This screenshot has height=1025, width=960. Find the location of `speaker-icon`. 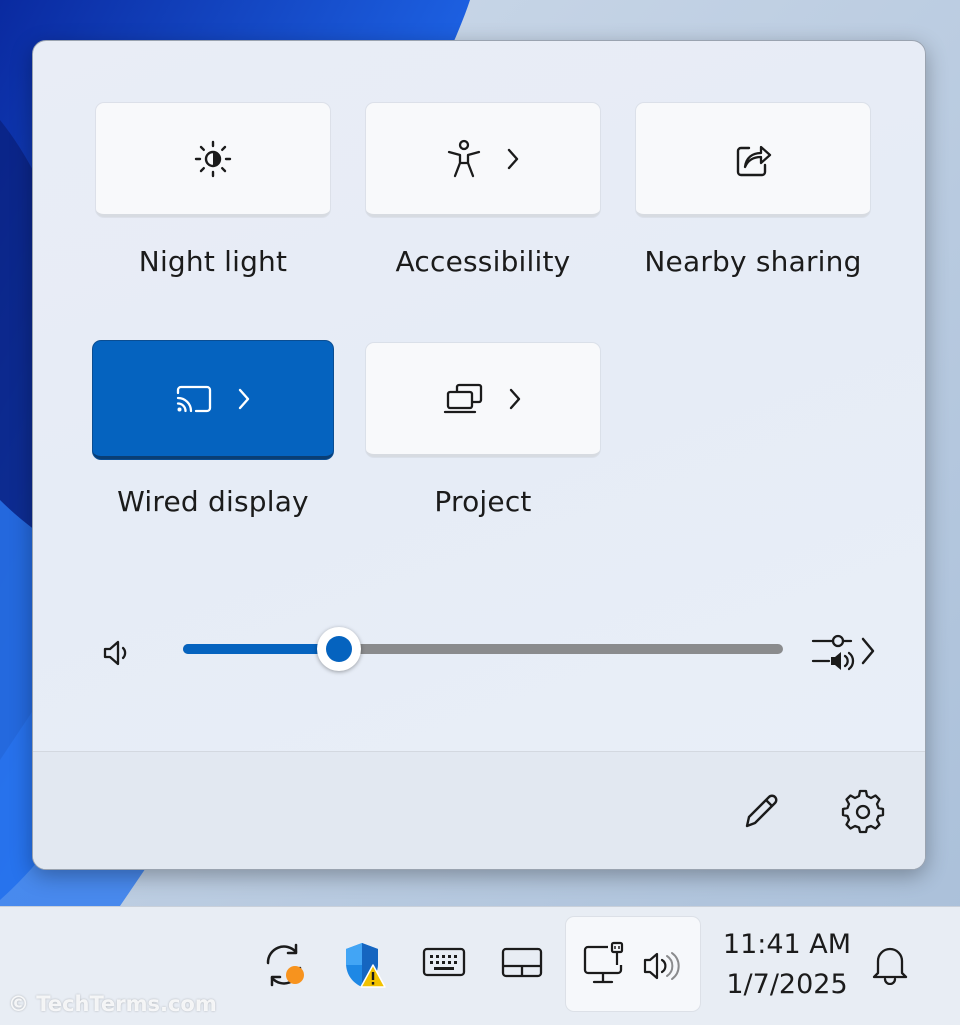

speaker-icon is located at coordinates (115, 653).